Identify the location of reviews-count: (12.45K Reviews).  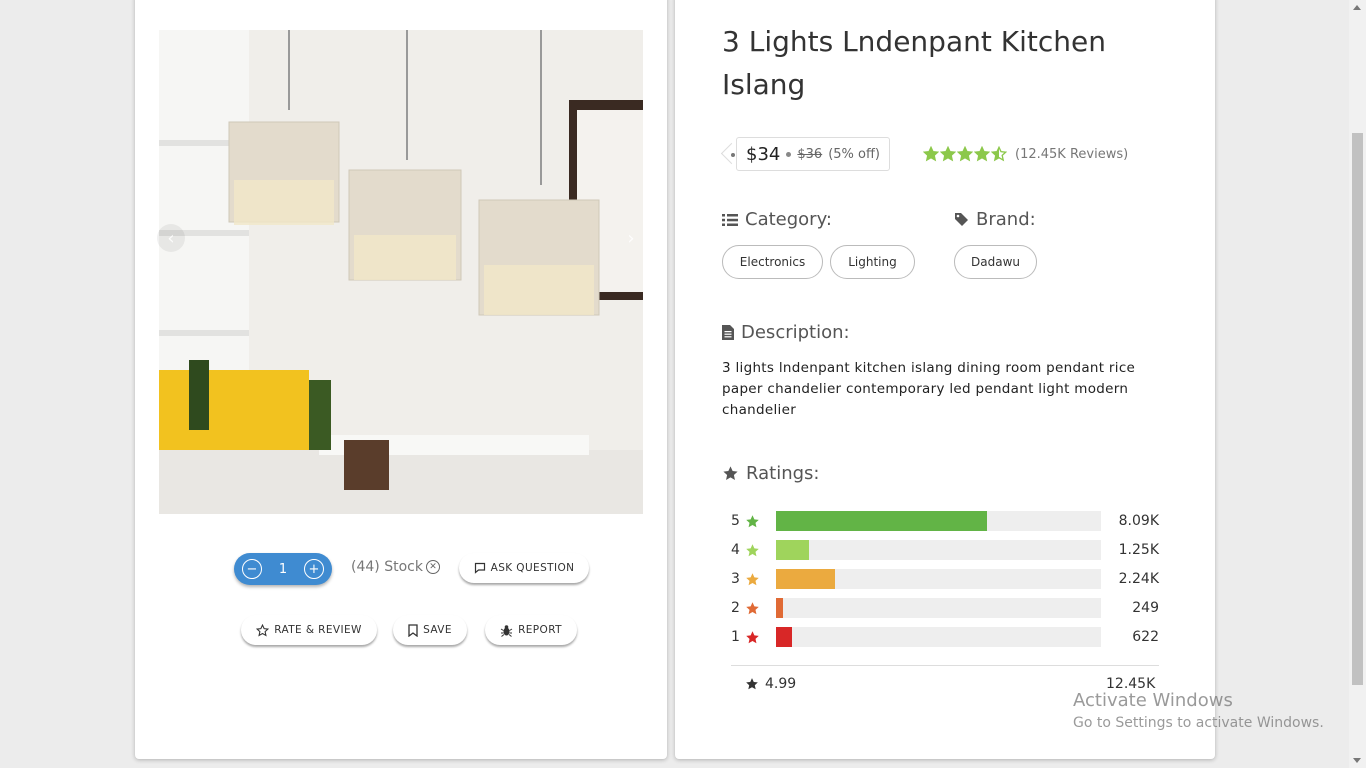
(1071, 154).